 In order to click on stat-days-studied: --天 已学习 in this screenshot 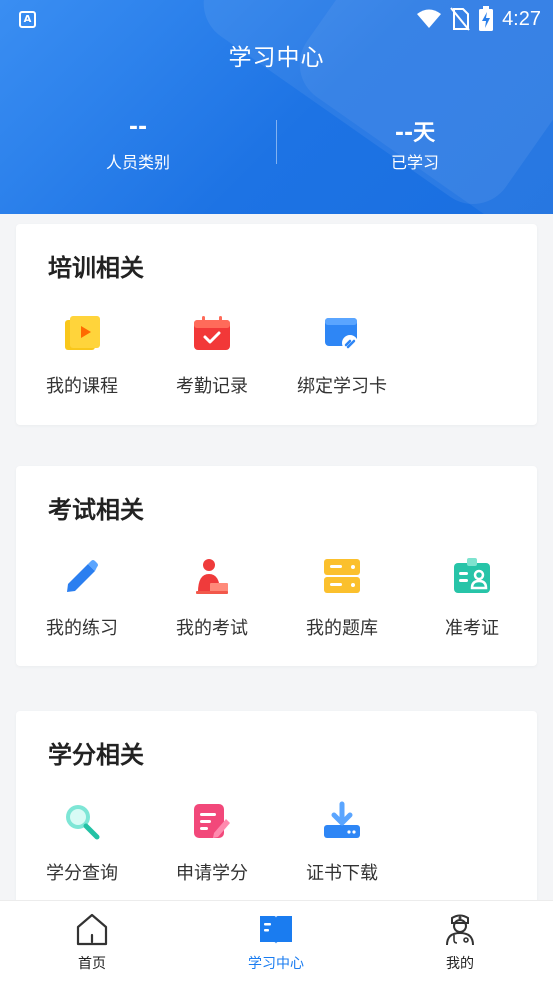, I will do `click(415, 144)`.